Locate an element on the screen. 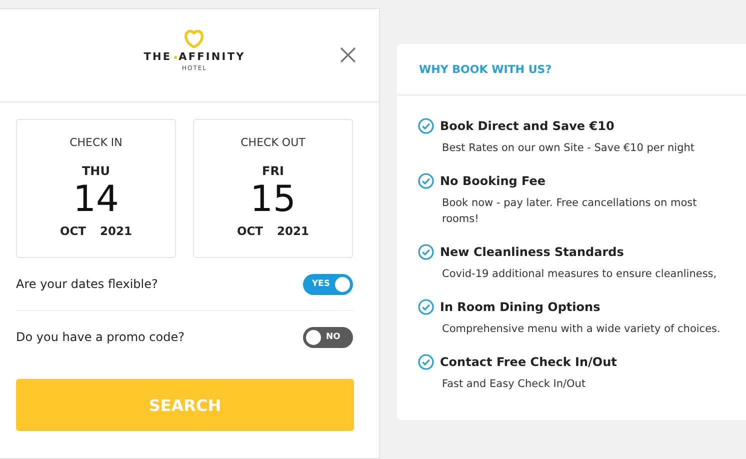  weekday: THU is located at coordinates (96, 171).